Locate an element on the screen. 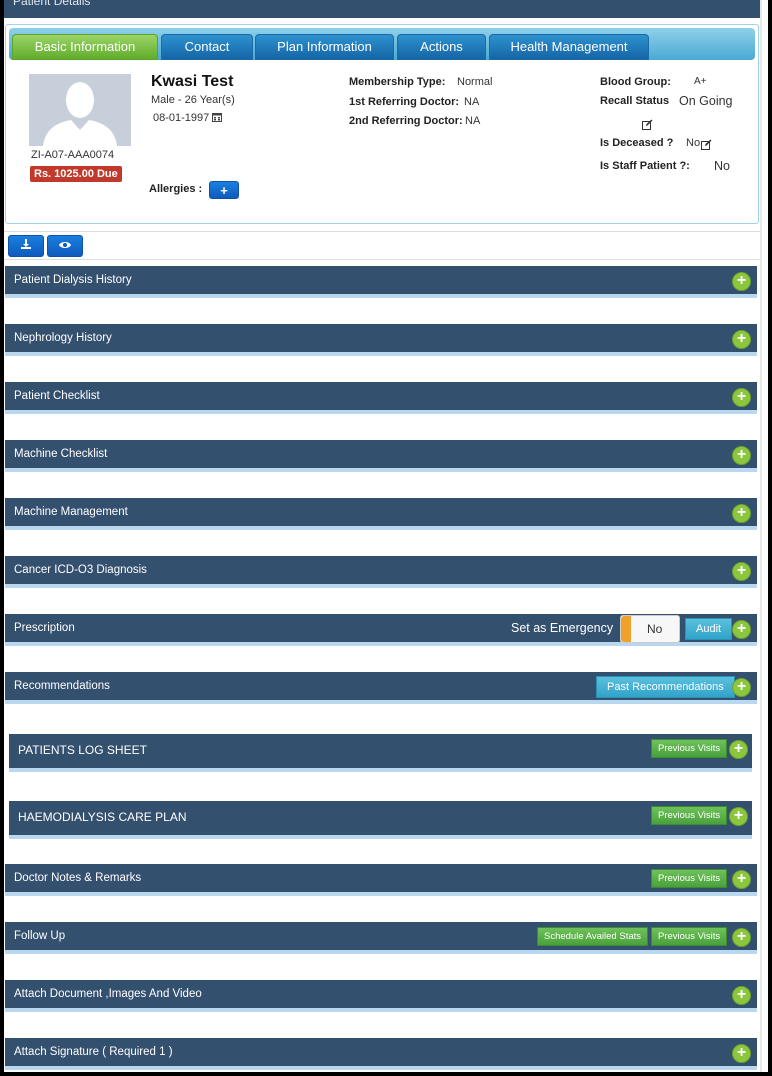 This screenshot has width=772, height=1076. tab-basic-information: Basic Information is located at coordinates (85, 47).